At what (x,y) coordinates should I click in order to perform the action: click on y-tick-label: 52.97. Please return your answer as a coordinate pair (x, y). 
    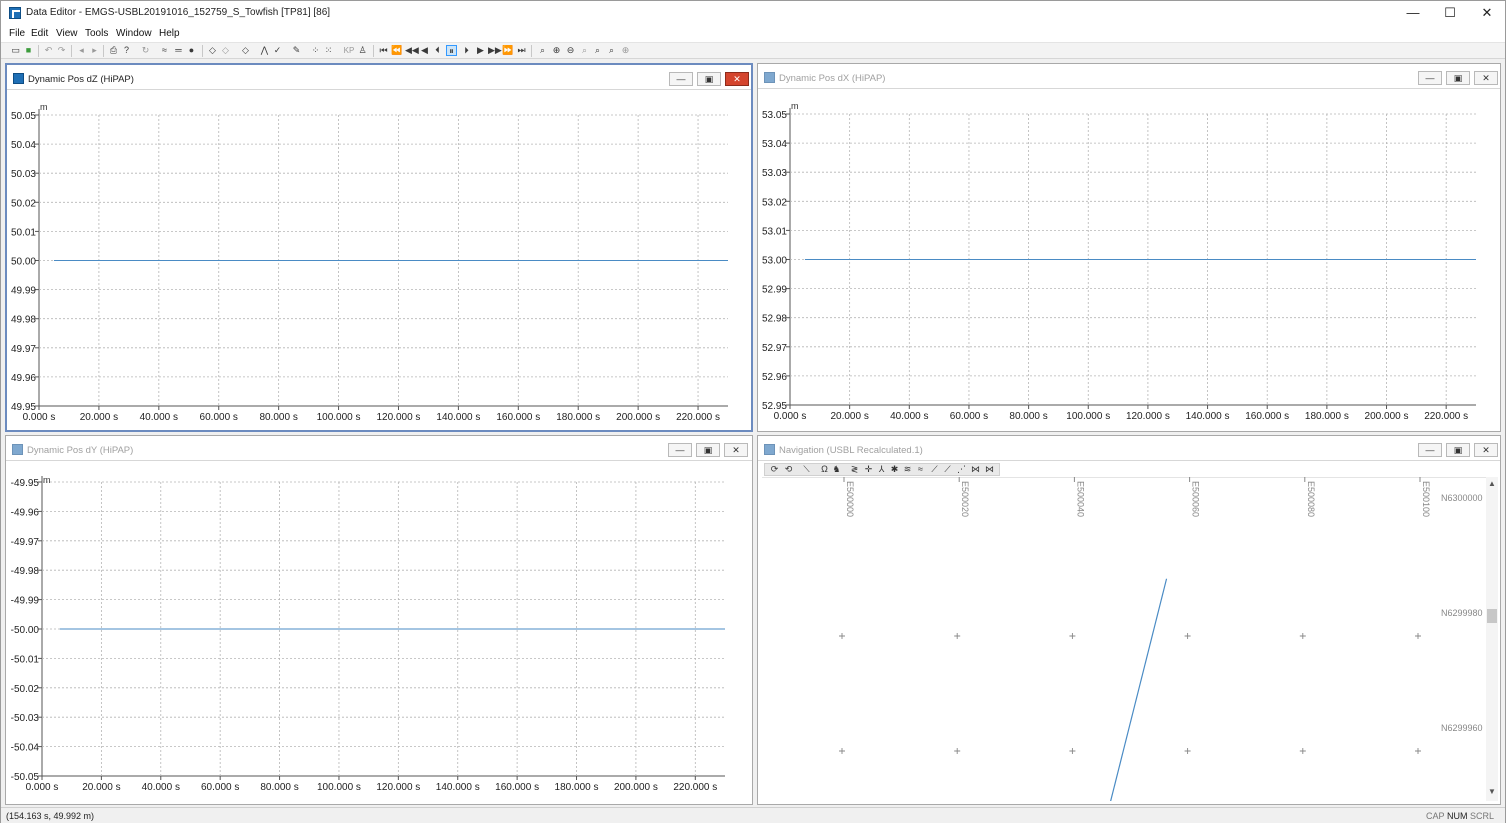
    Looking at the image, I should click on (774, 348).